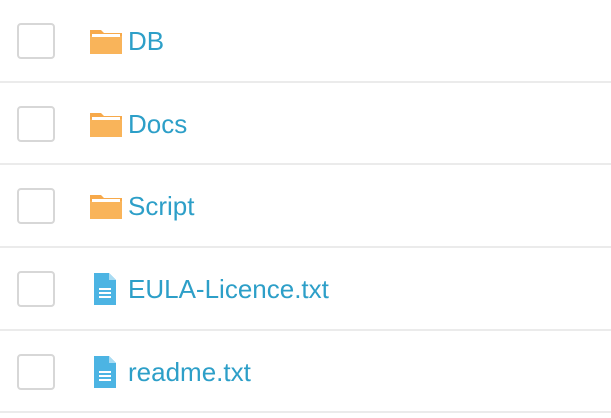  What do you see at coordinates (228, 289) in the screenshot?
I see `item-name-link: EULA-Licence.txt` at bounding box center [228, 289].